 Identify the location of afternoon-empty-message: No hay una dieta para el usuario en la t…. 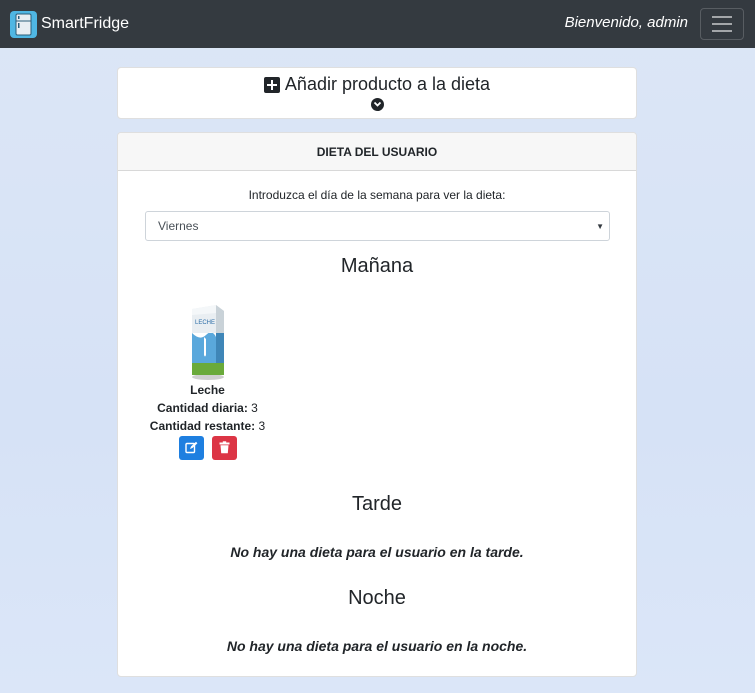
(377, 552).